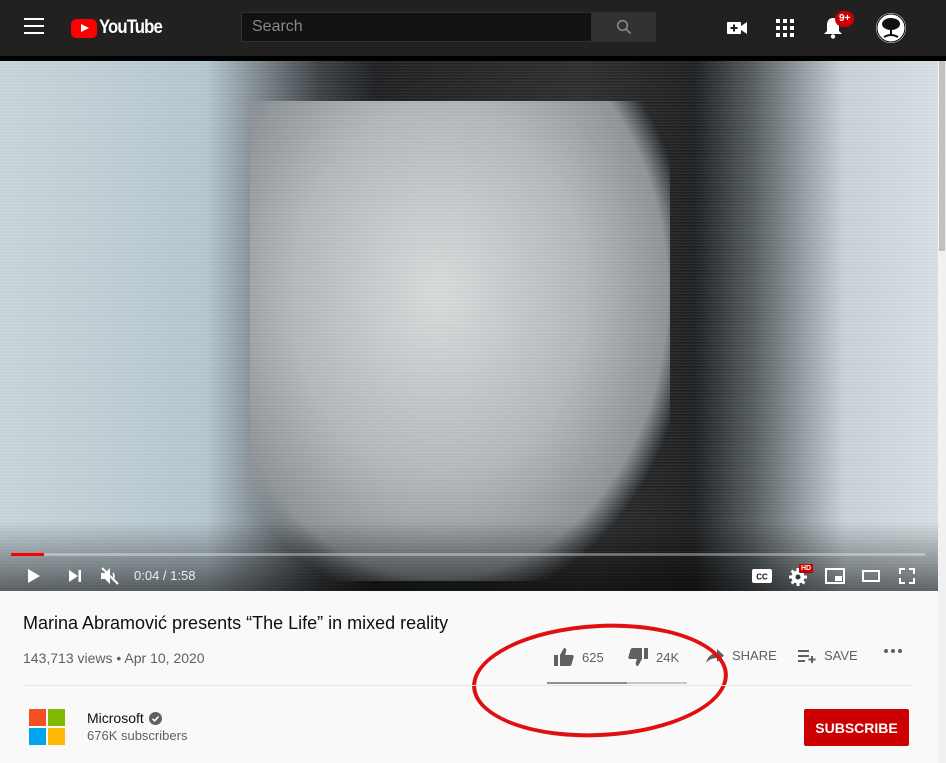 This screenshot has width=946, height=763. I want to click on mute-button, so click(110, 576).